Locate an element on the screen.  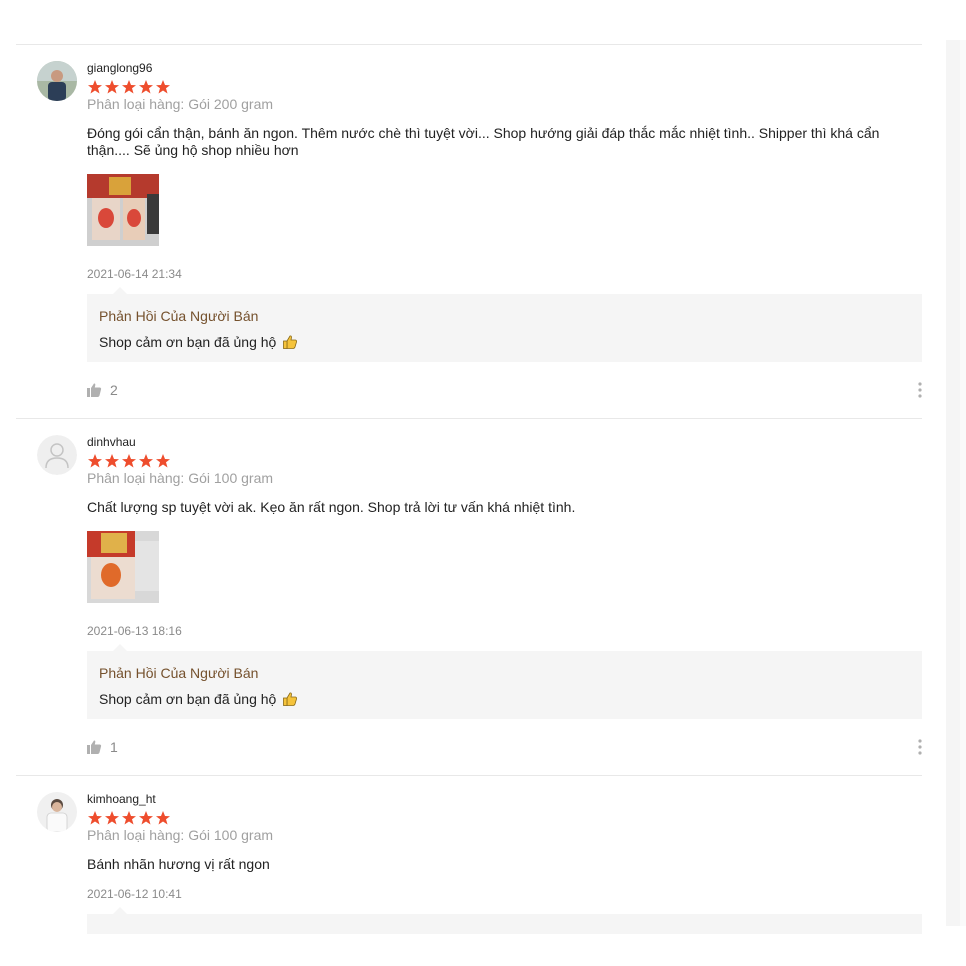
panel-edge is located at coordinates (963, 483).